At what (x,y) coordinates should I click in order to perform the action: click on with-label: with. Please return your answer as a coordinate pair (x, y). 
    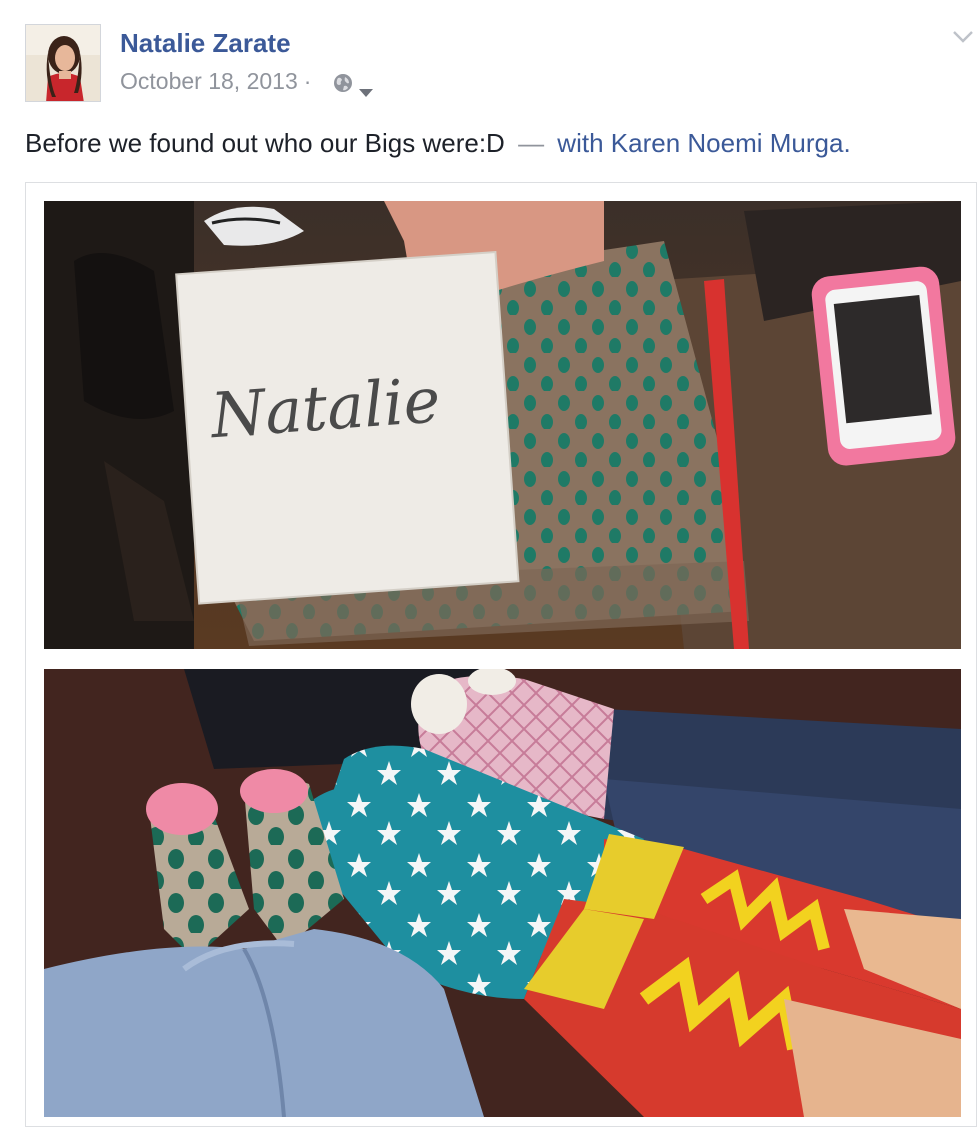
    Looking at the image, I should click on (580, 143).